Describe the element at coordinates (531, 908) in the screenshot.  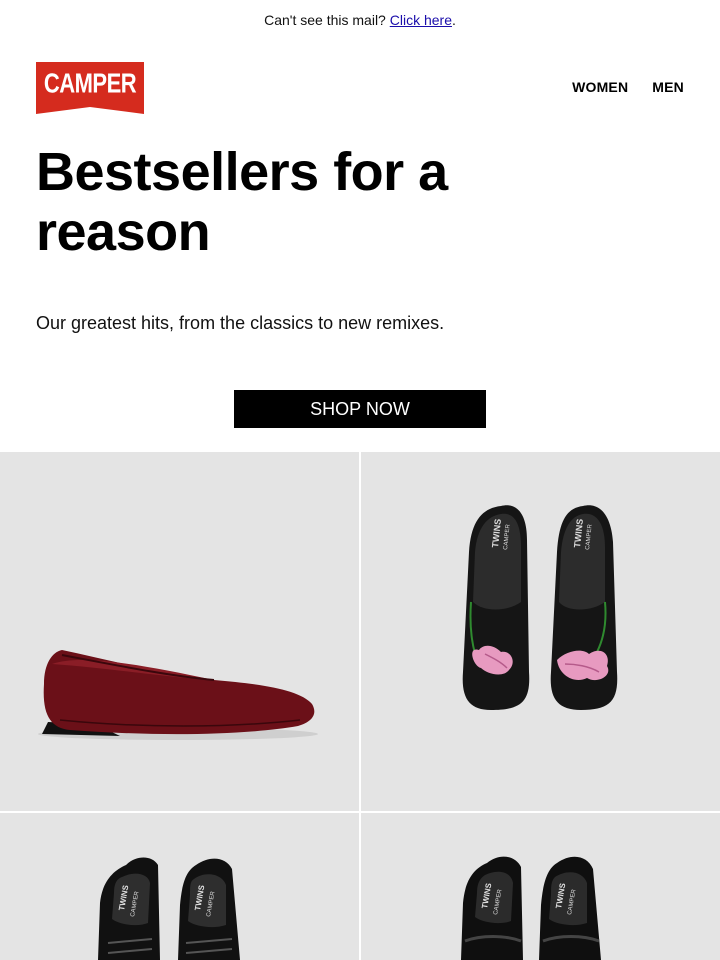
I see `black-loafers-image: TWINS CAMPER TWINS CAMPER` at that location.